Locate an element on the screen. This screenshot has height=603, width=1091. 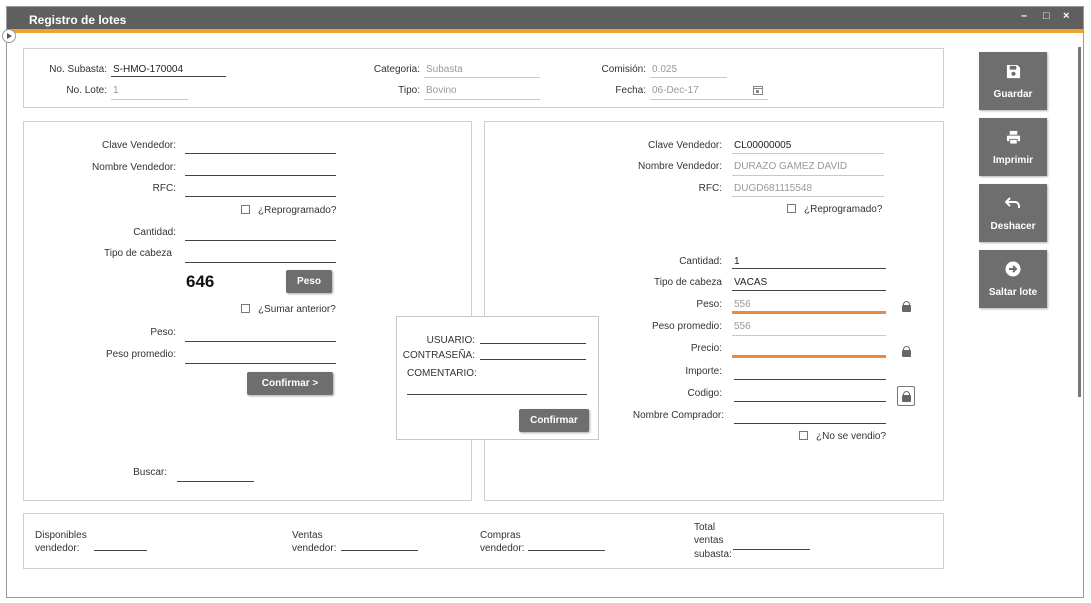
title-bar: Registro de lotes – □ × is located at coordinates (545, 20).